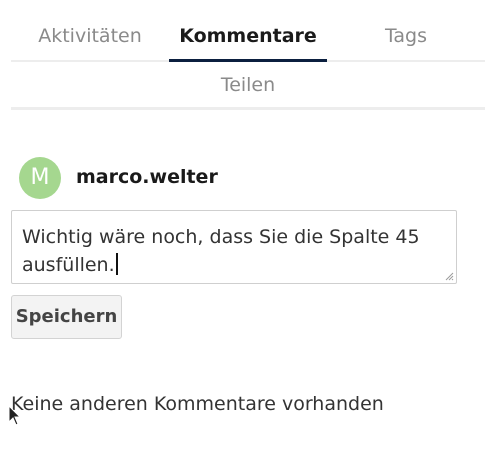 The width and height of the screenshot is (500, 452). I want to click on mouse-pointer-icon, so click(15, 415).